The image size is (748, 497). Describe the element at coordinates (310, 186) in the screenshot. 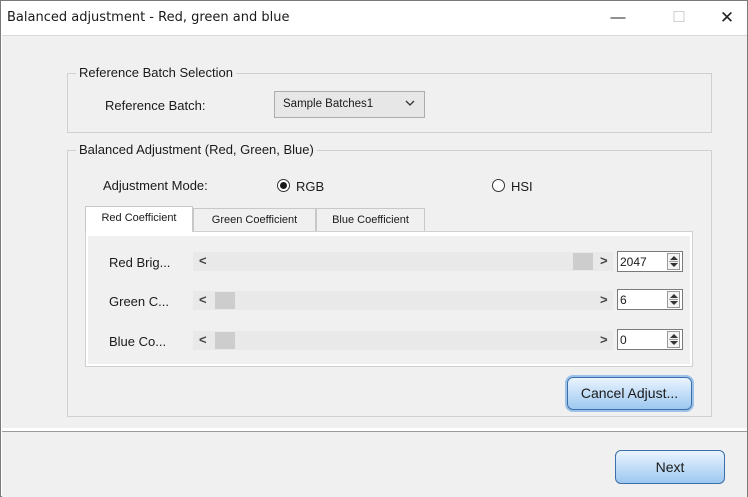

I see `radio-rgb-label: RGB` at that location.